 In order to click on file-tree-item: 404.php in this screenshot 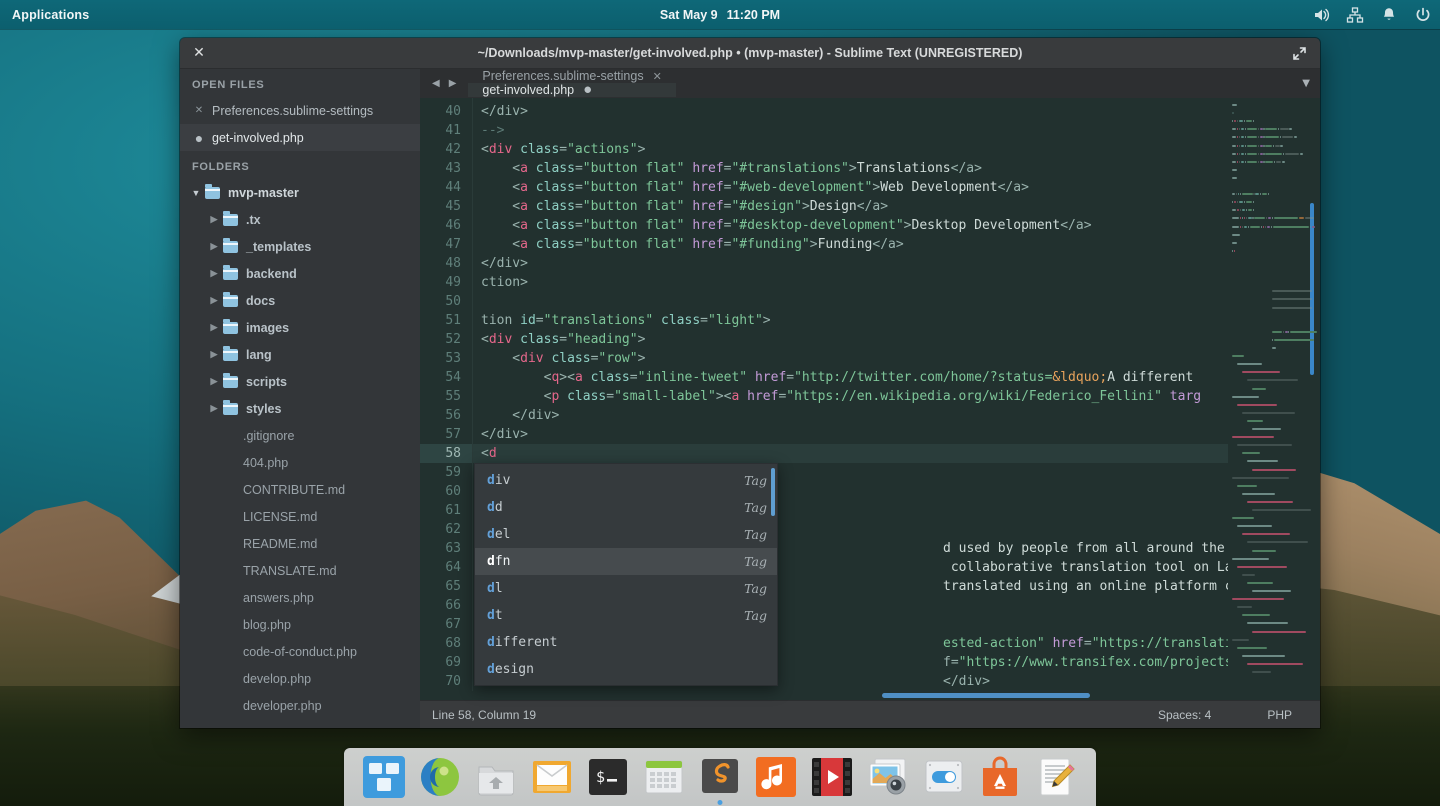, I will do `click(300, 462)`.